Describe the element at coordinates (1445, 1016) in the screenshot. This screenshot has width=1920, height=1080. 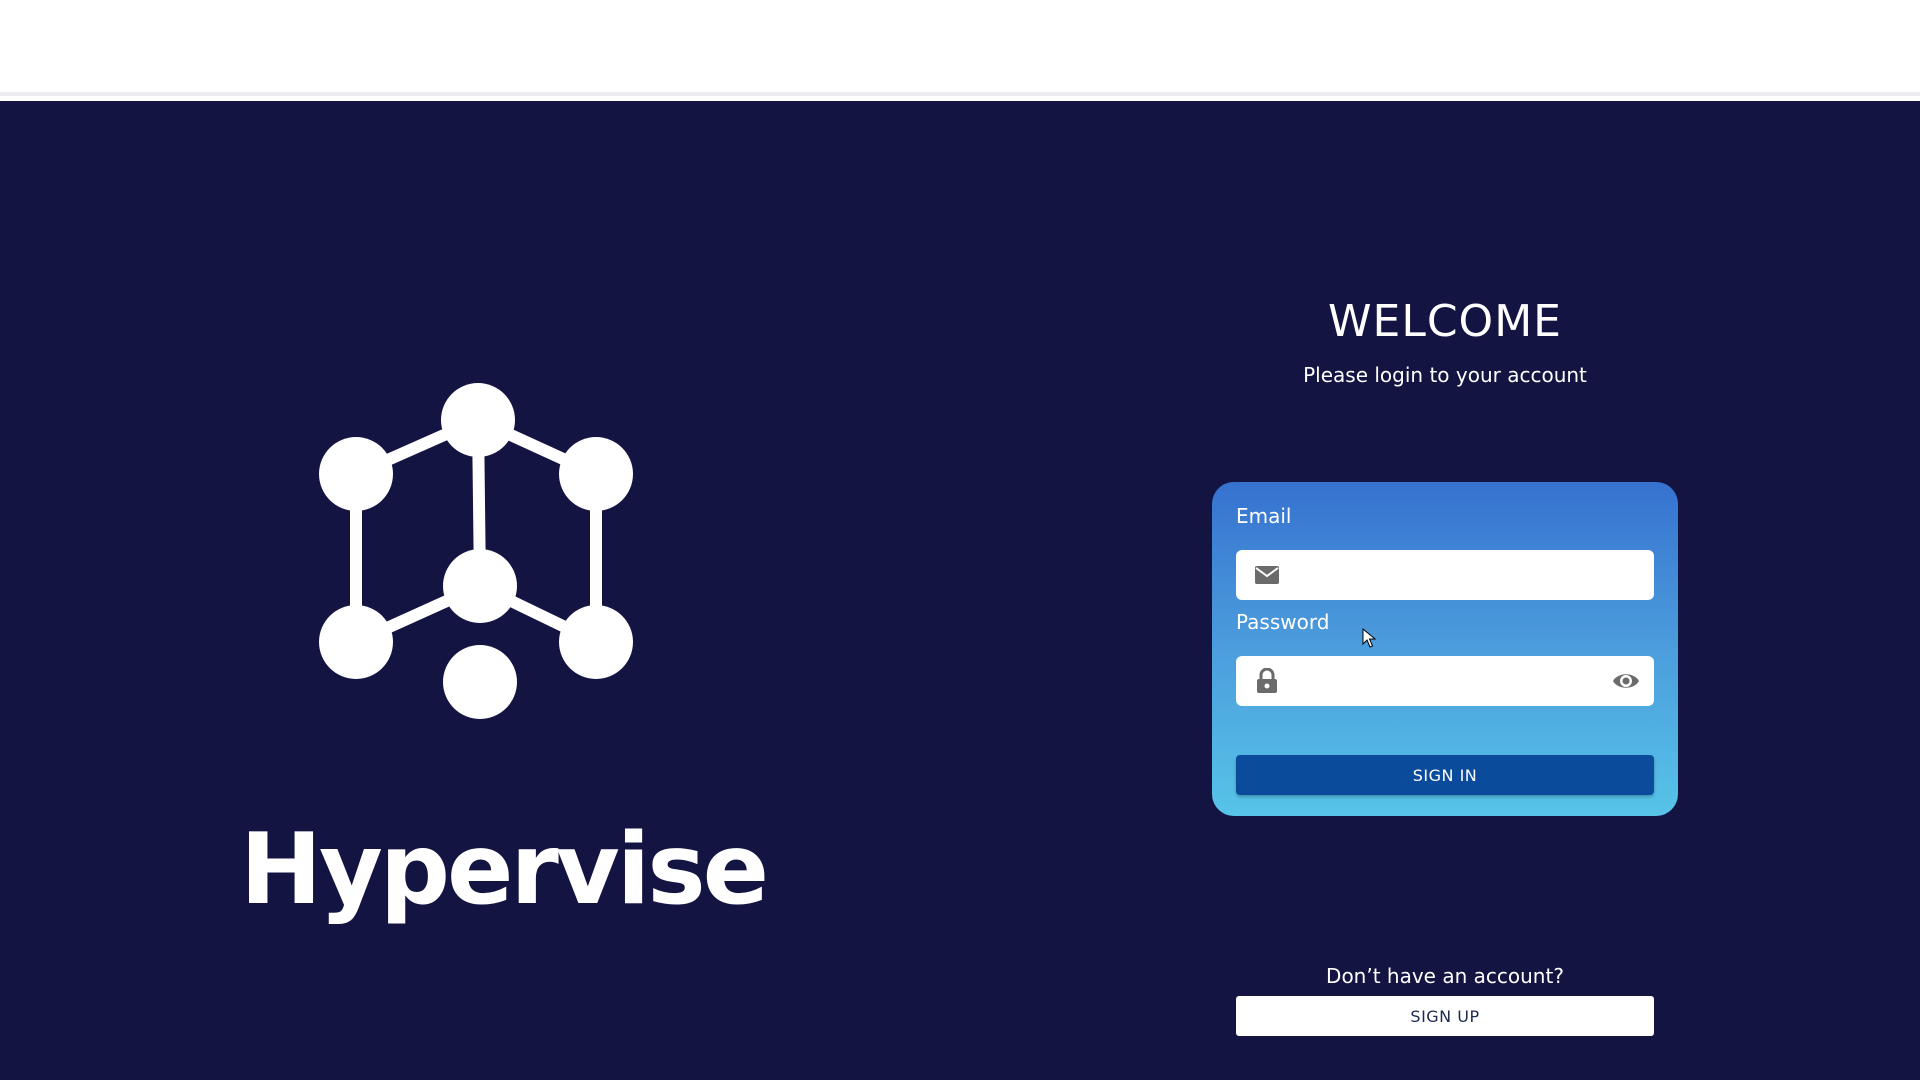
I see `sign-up-button: SIGN UP` at that location.